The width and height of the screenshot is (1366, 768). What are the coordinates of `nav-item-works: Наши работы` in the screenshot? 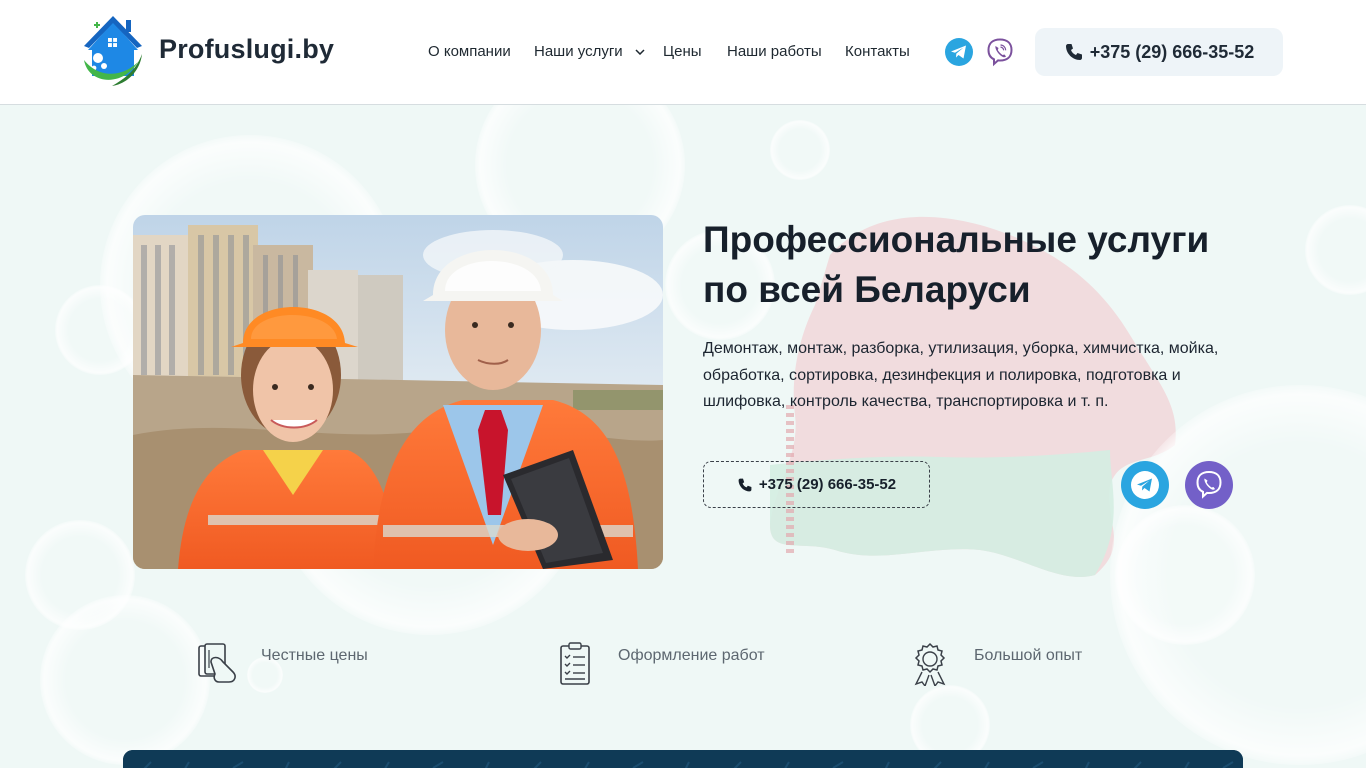 It's located at (774, 51).